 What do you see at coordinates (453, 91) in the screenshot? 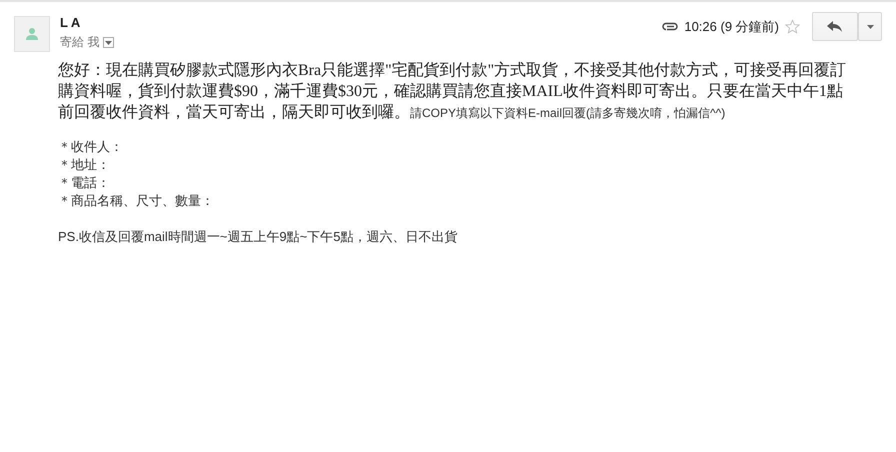
I see `message-paragraph: 您好：現在購買矽膠款式隱形內衣Bra只能選擇"宅配貨到付款"方式取貨，不接受其他付款方式，可接受再回覆訂 購資料喔，貨到付款運費$90，滿千運費$30元，確認購買請您直接MAIL收件資料即可寄出。只要在當天中午1點 前回覆收件資料，當天可寄出，隔天即可收到囉。請COPY填寫以下資料E-mail回覆(請多寄幾次唷，怕漏信^^)` at bounding box center [453, 91].